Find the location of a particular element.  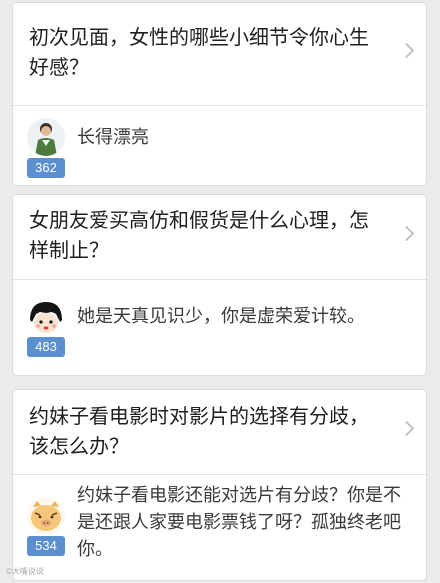

answer-text: 长得漂亮 is located at coordinates (113, 137).